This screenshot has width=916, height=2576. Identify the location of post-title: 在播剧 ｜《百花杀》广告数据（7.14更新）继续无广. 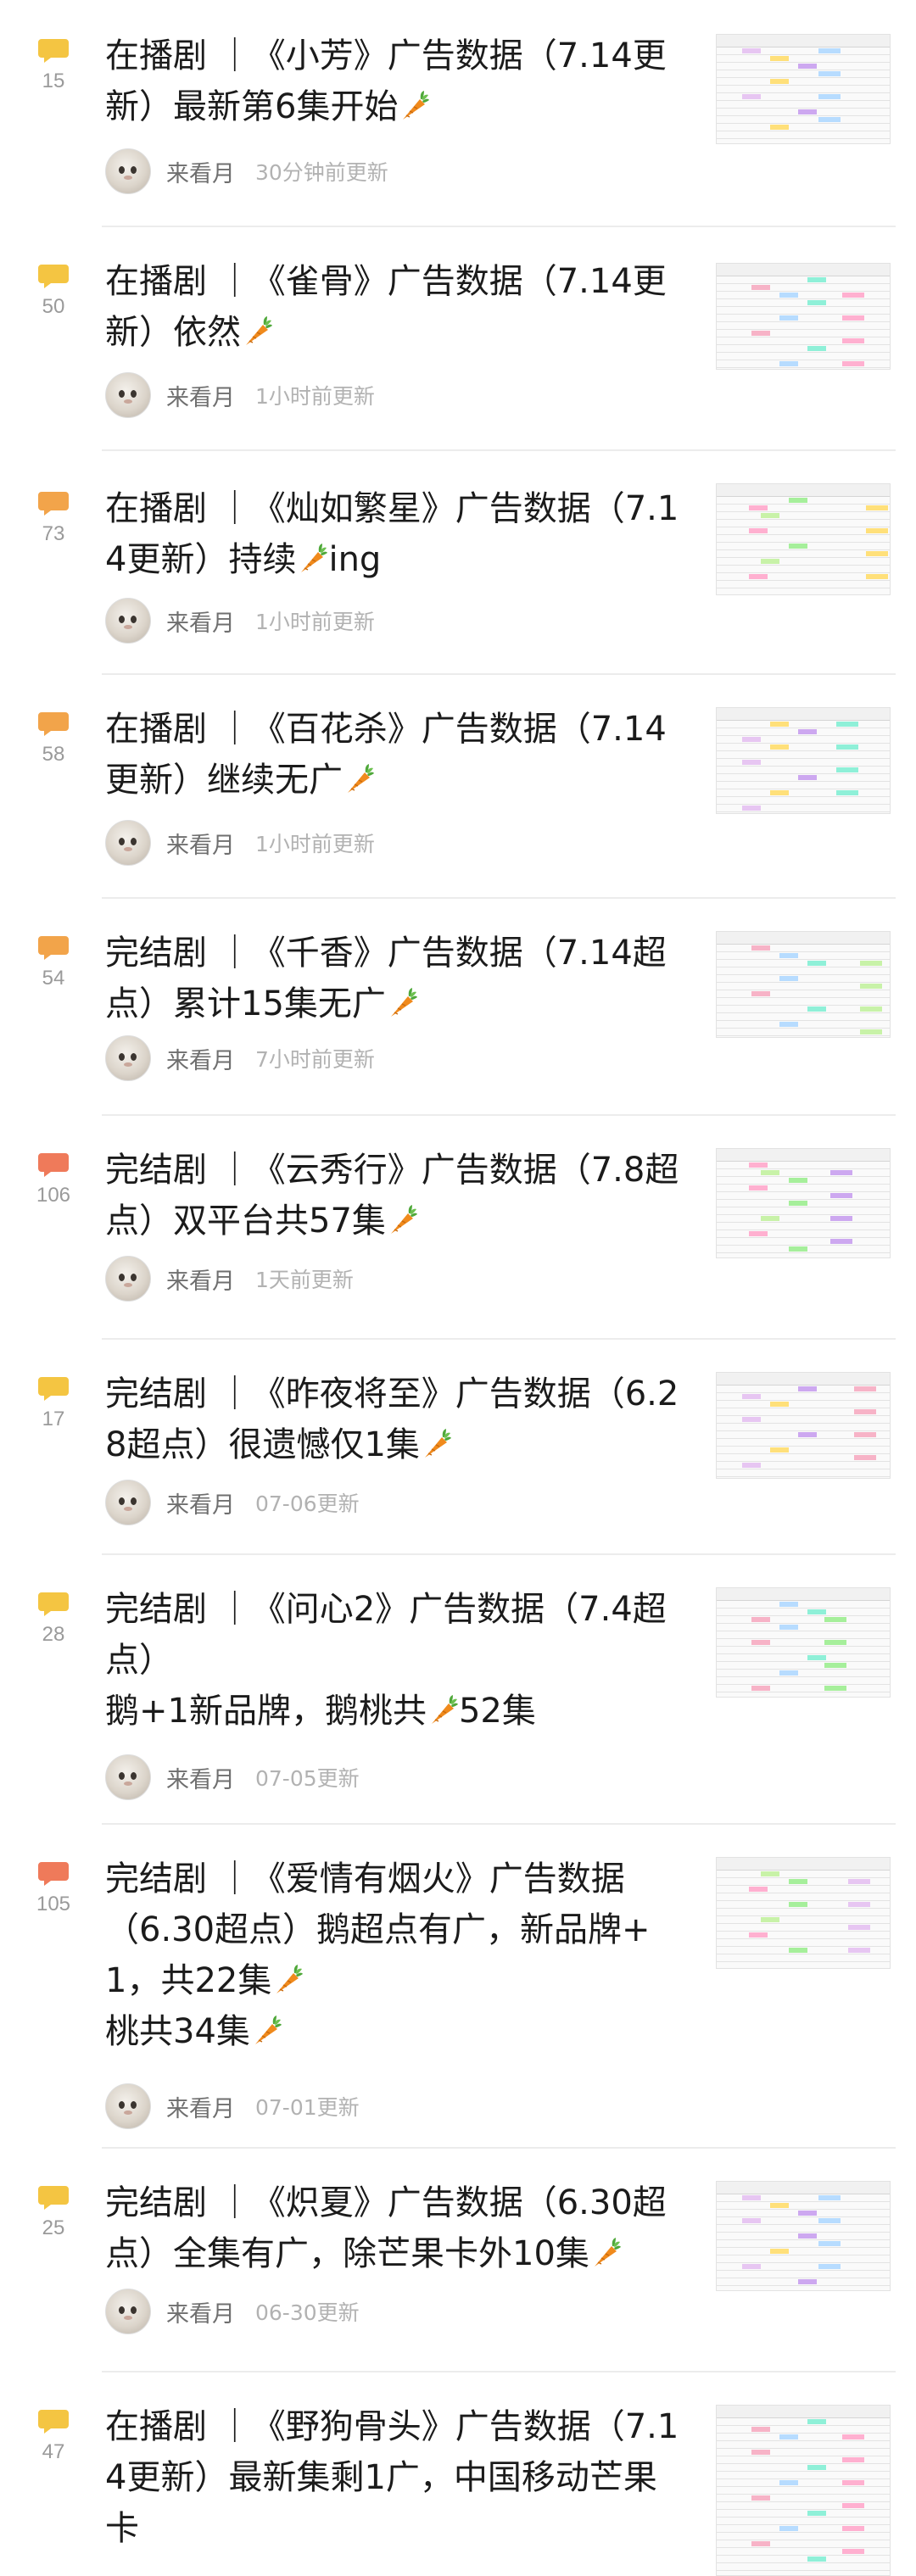
(393, 755).